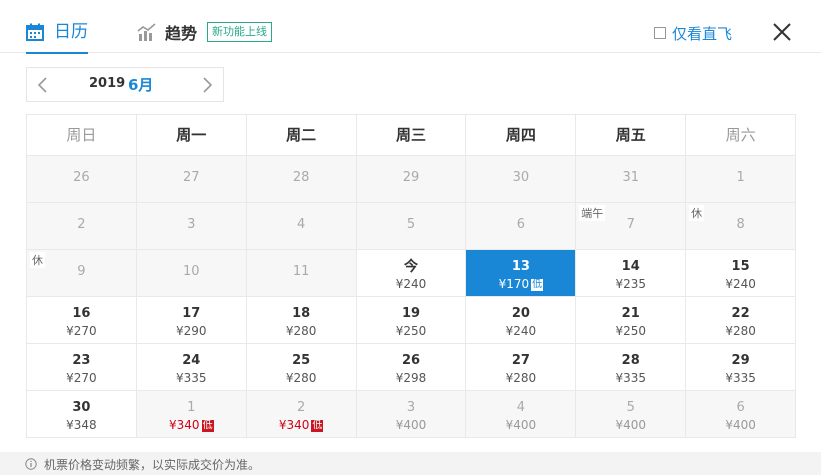 The image size is (821, 475). I want to click on week-row: 2 3 4 5 6 端午 7 休 8, so click(412, 226).